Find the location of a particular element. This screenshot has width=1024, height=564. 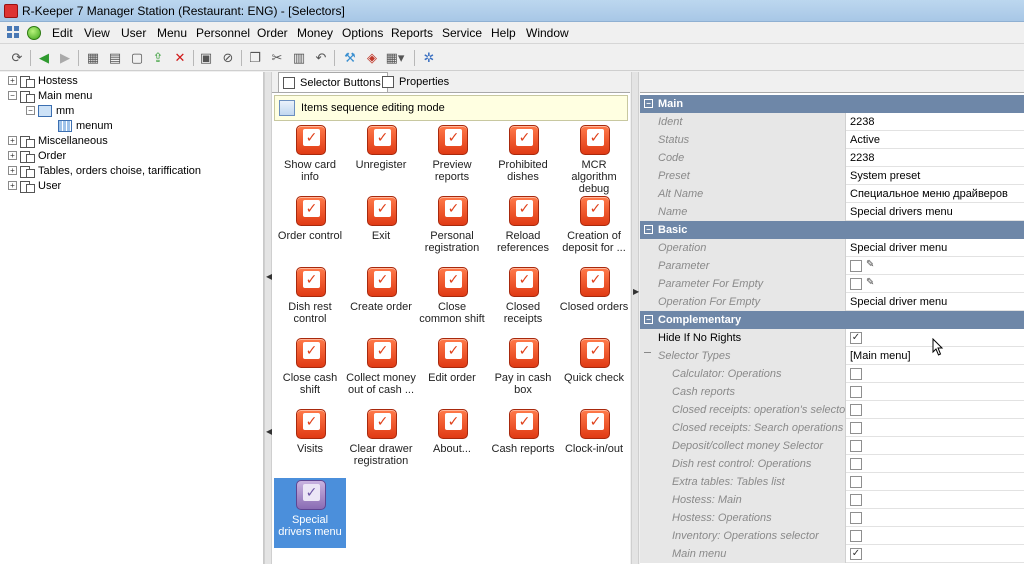

selector-button: Clock-in/out is located at coordinates (594, 442).